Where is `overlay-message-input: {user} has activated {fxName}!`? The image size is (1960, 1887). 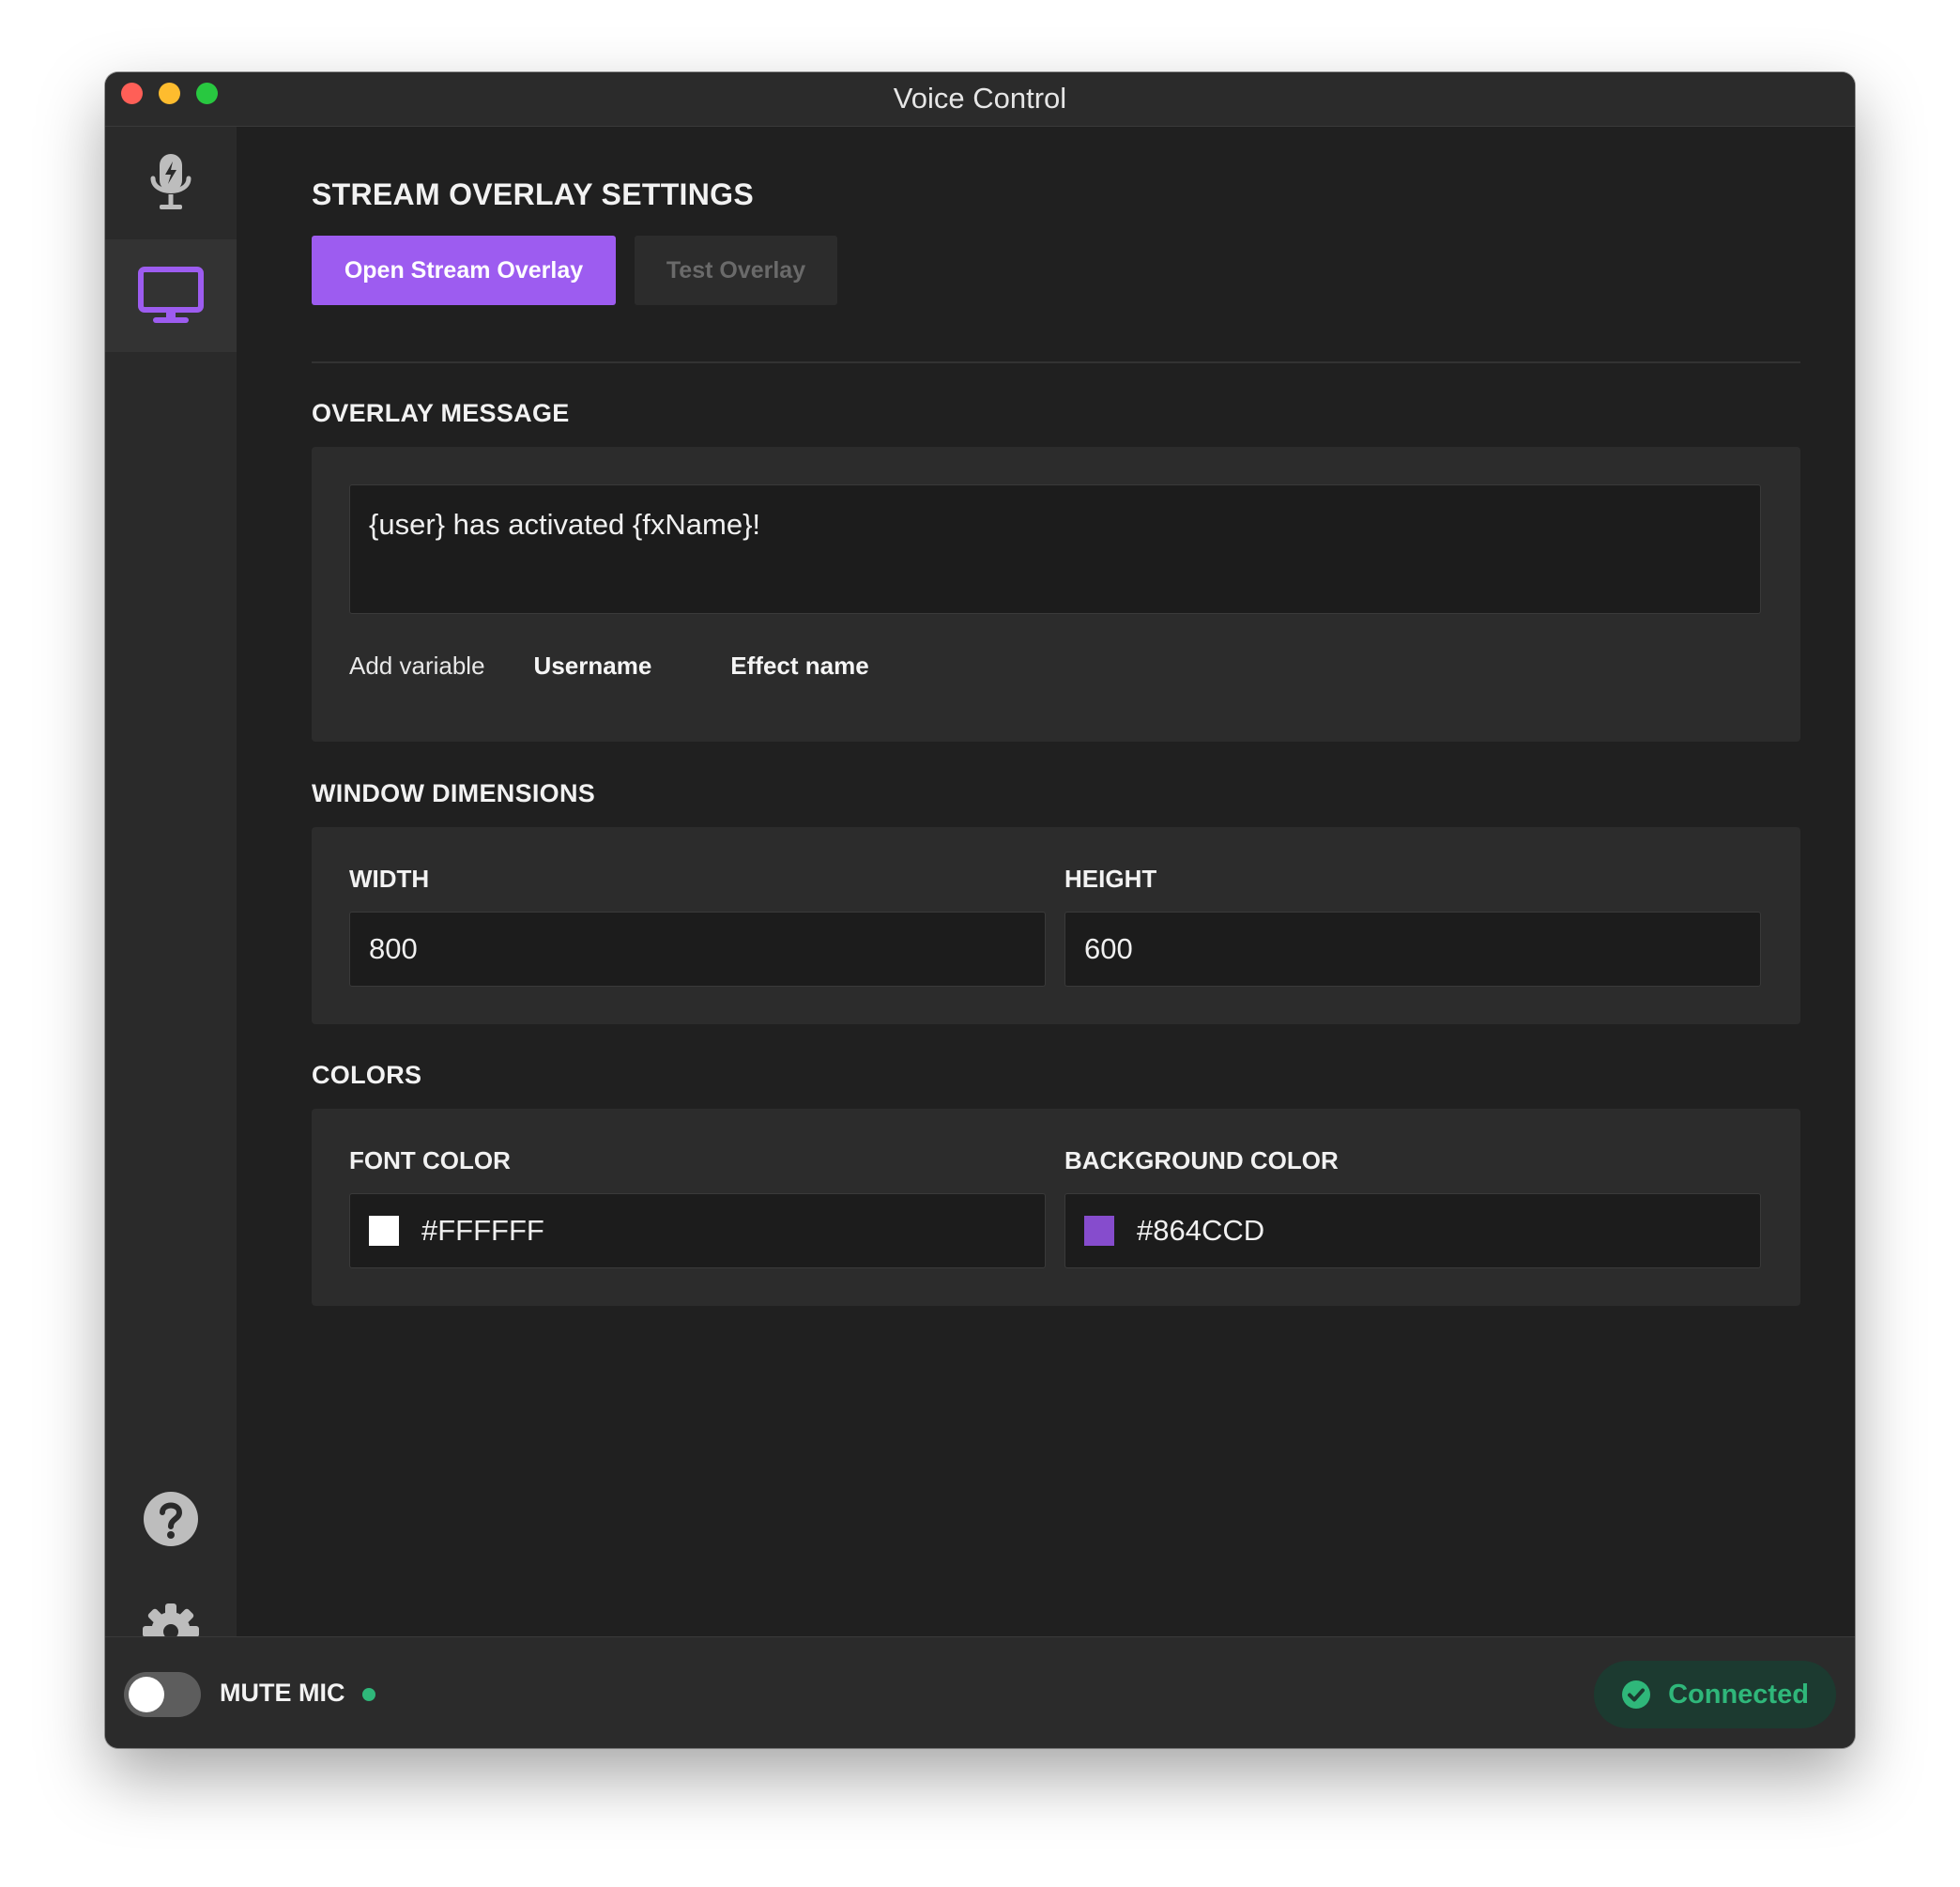
overlay-message-input: {user} has activated {fxName}! is located at coordinates (1055, 549).